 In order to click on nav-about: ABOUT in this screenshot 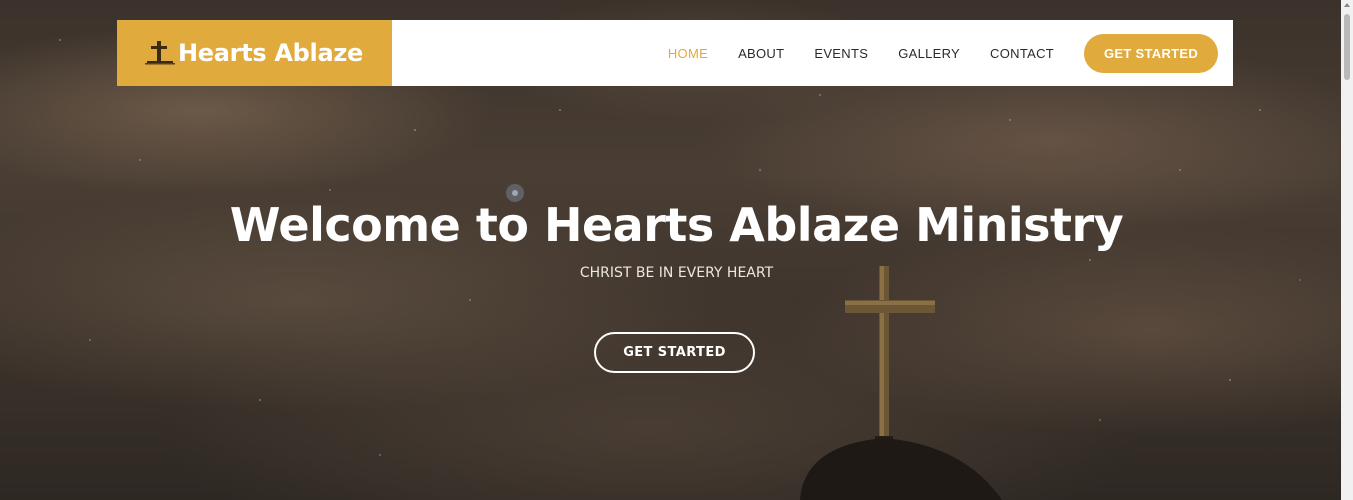, I will do `click(761, 53)`.